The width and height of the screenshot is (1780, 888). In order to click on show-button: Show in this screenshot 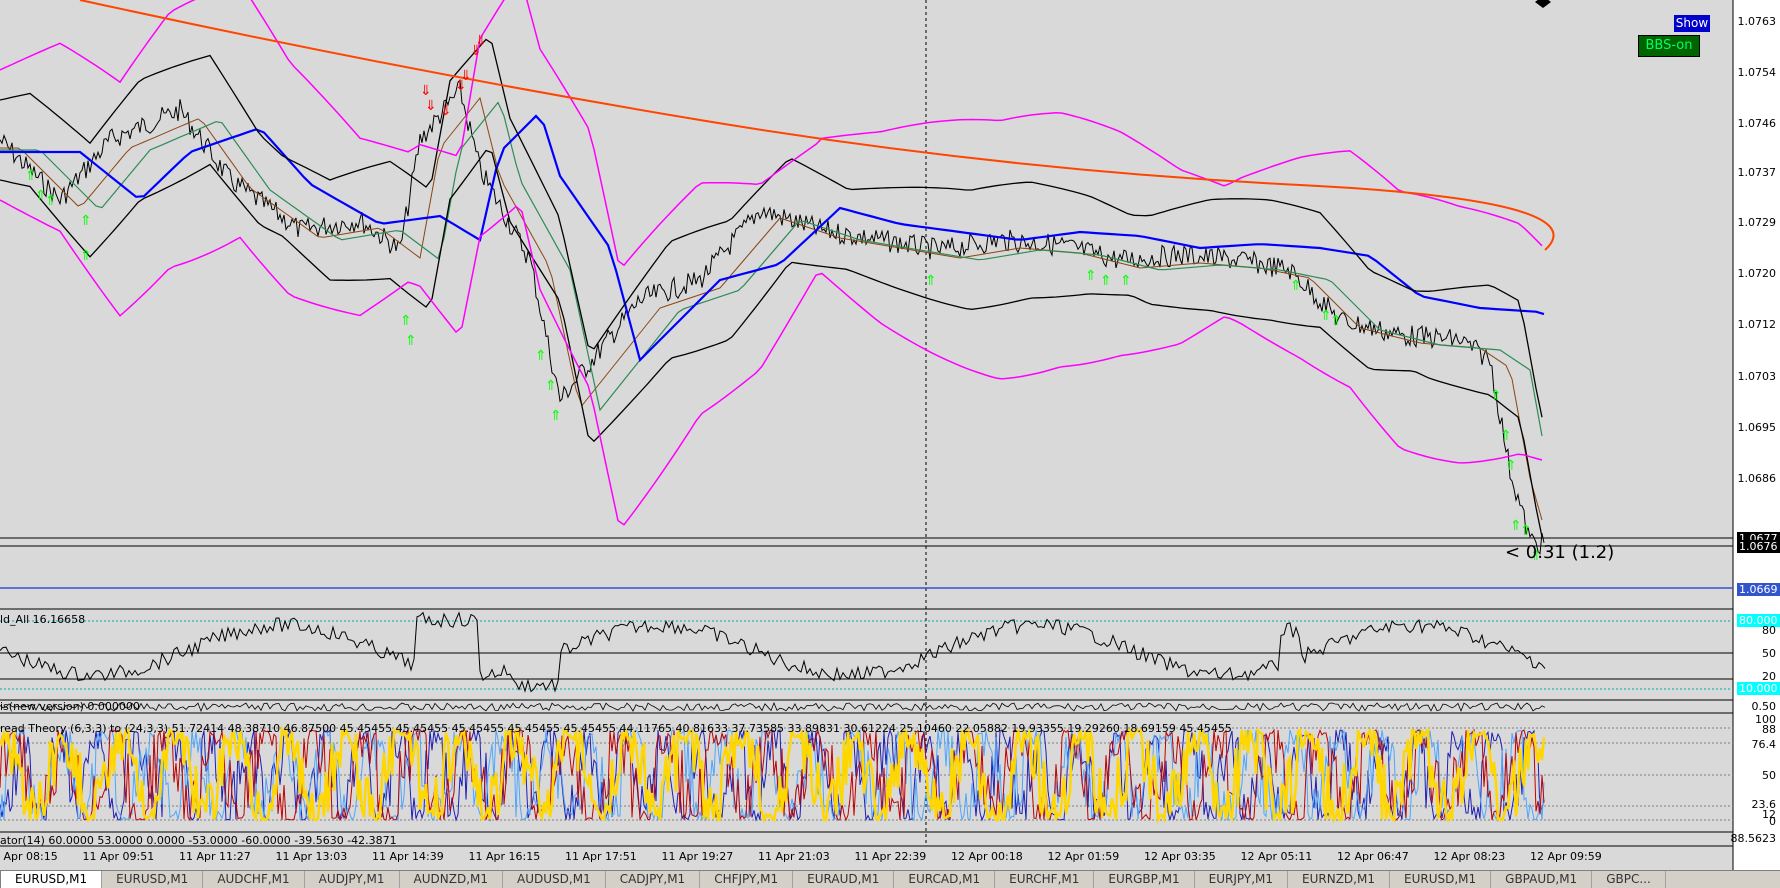, I will do `click(1692, 23)`.